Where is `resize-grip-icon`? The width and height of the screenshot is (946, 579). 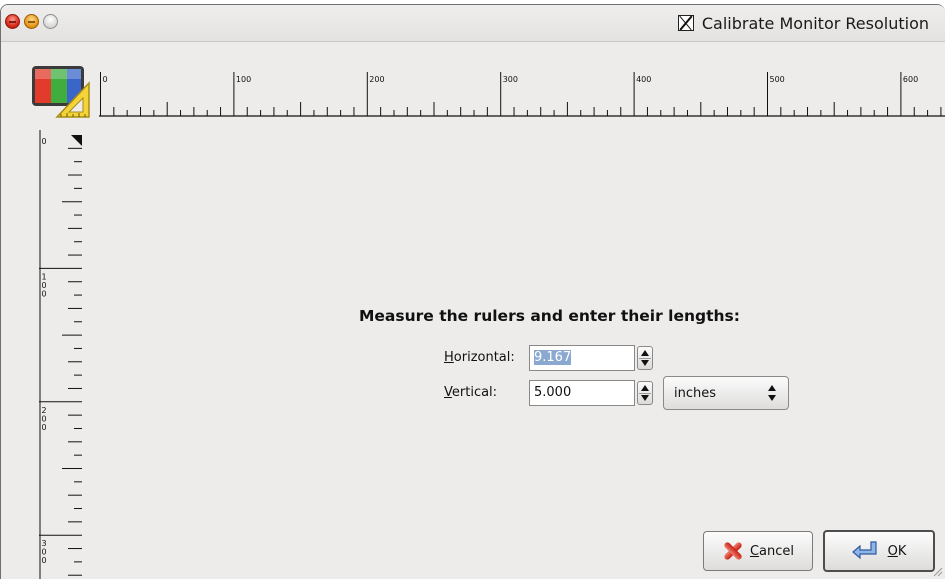 resize-grip-icon is located at coordinates (937, 571).